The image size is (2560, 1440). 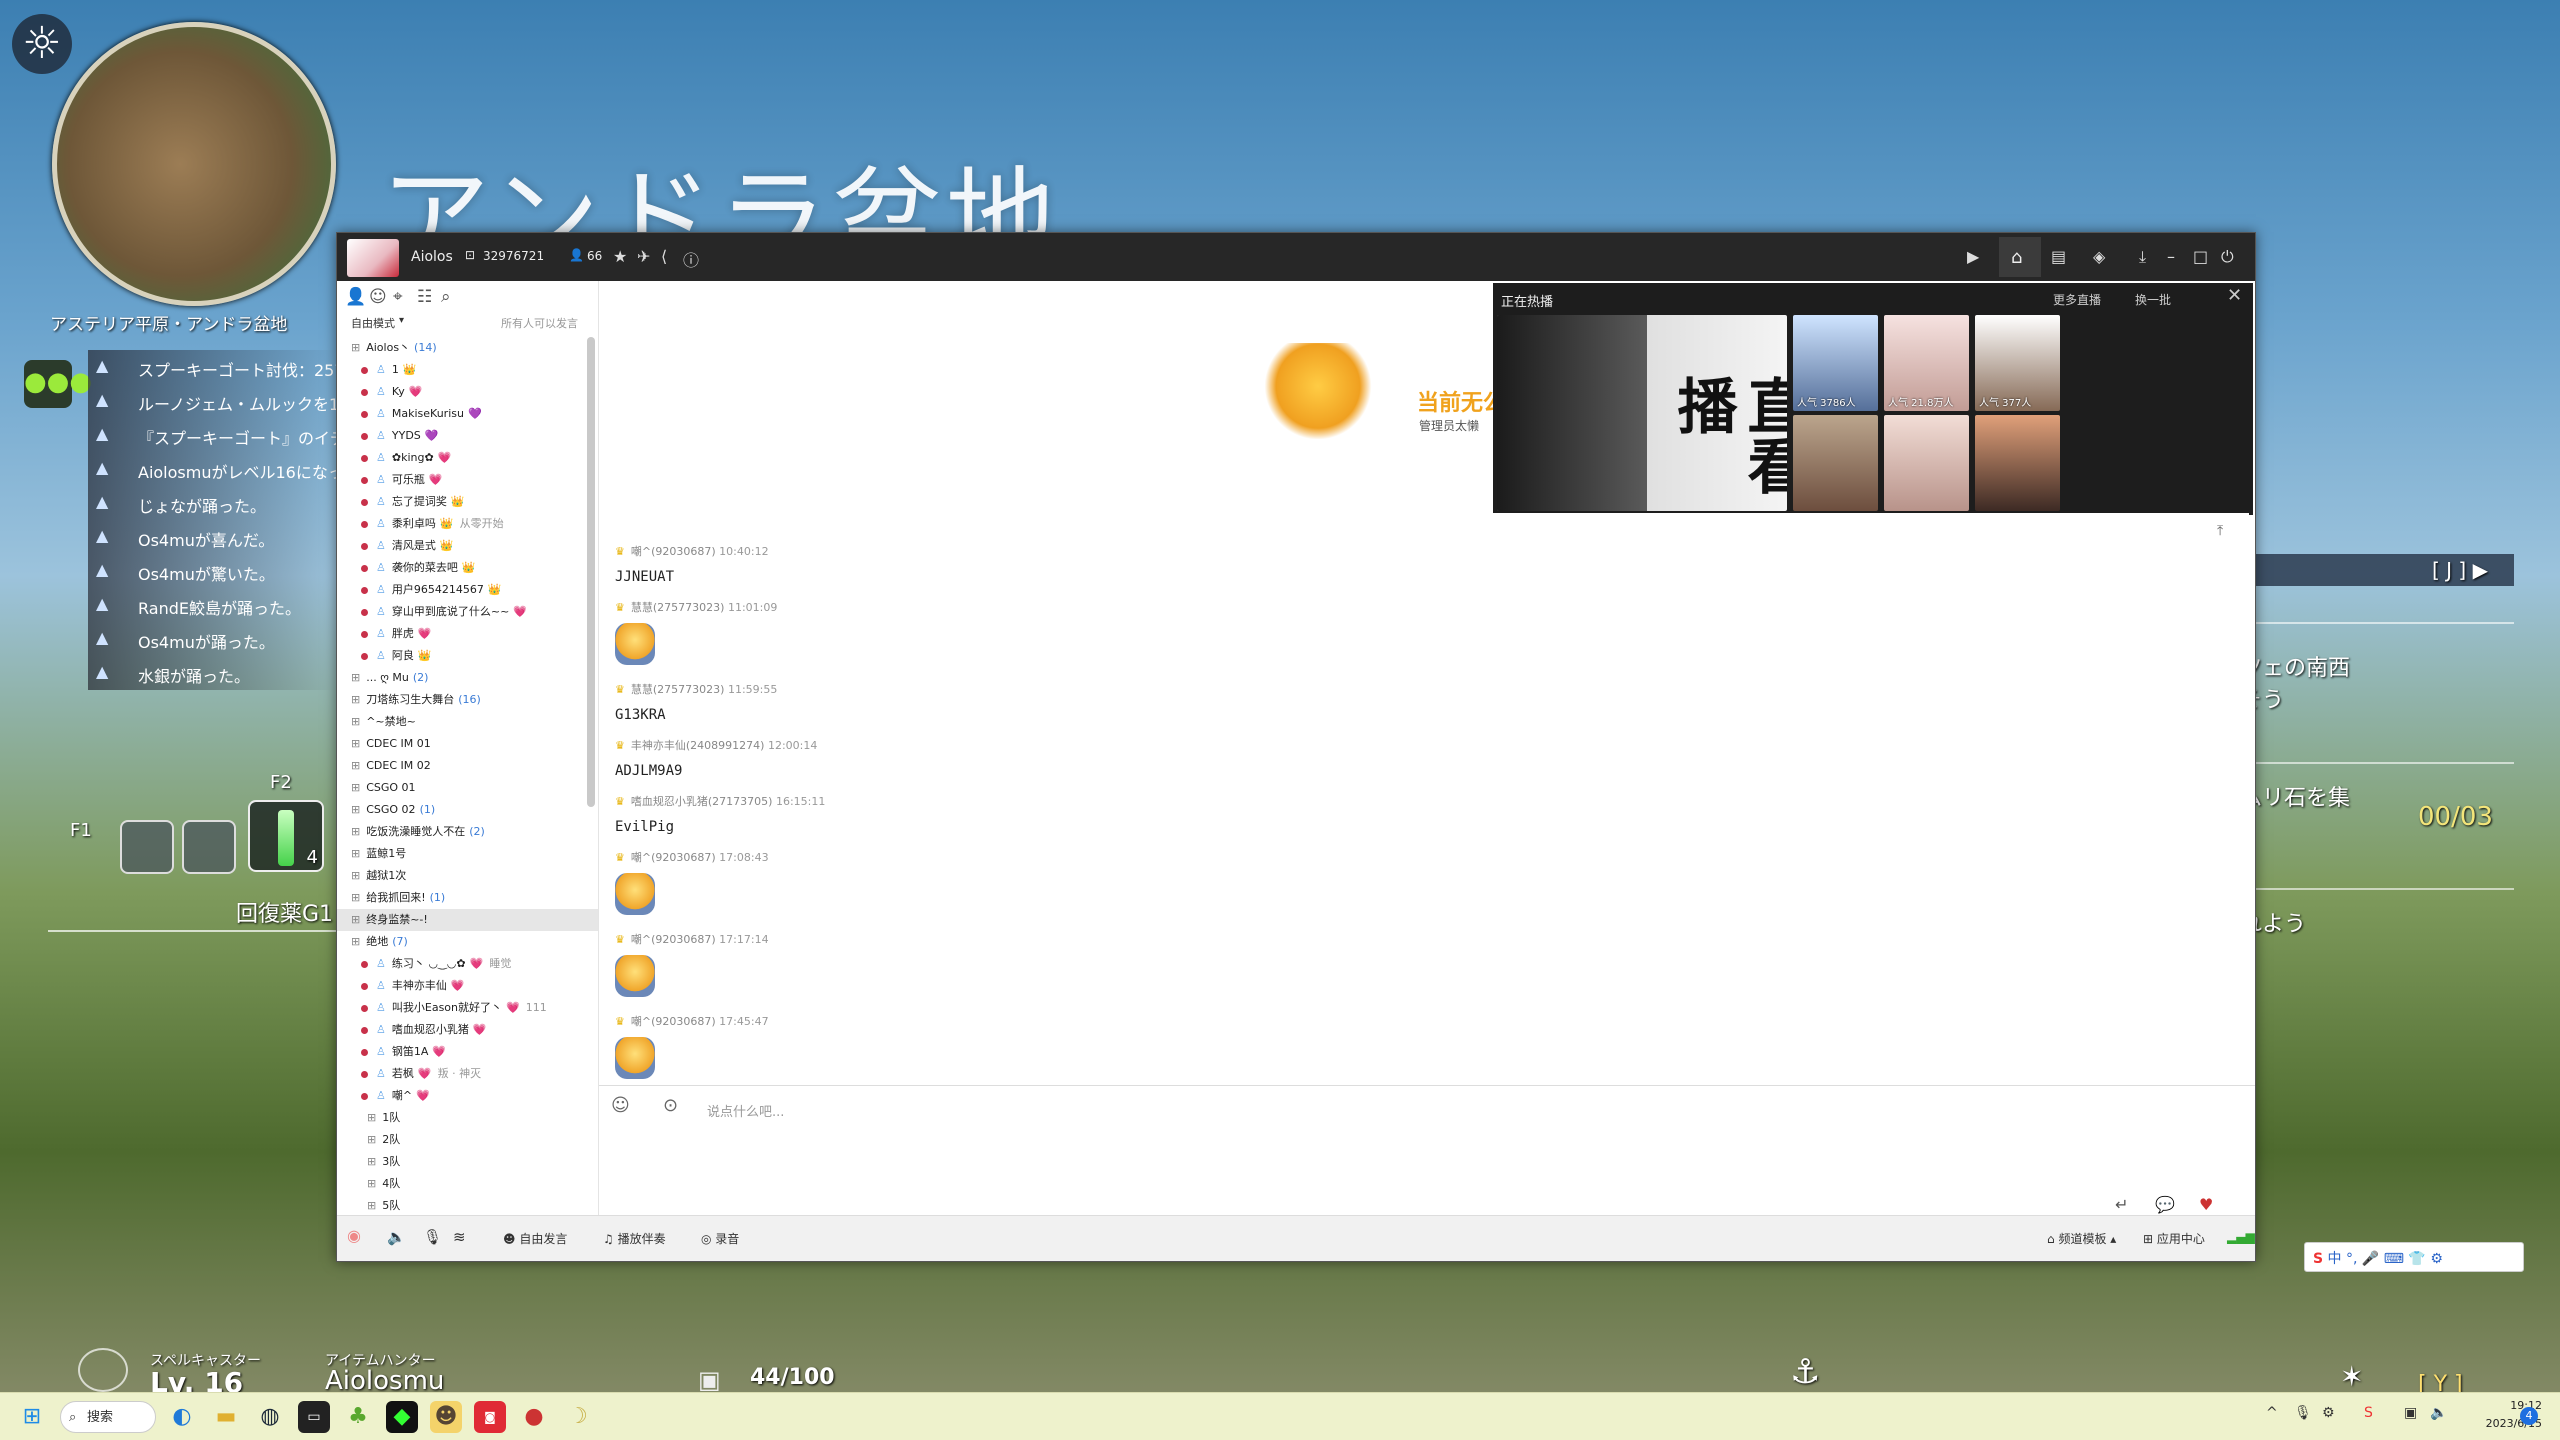 What do you see at coordinates (467, 502) in the screenshot?
I see `channel-user: ♙ 忘了提词奖 👑` at bounding box center [467, 502].